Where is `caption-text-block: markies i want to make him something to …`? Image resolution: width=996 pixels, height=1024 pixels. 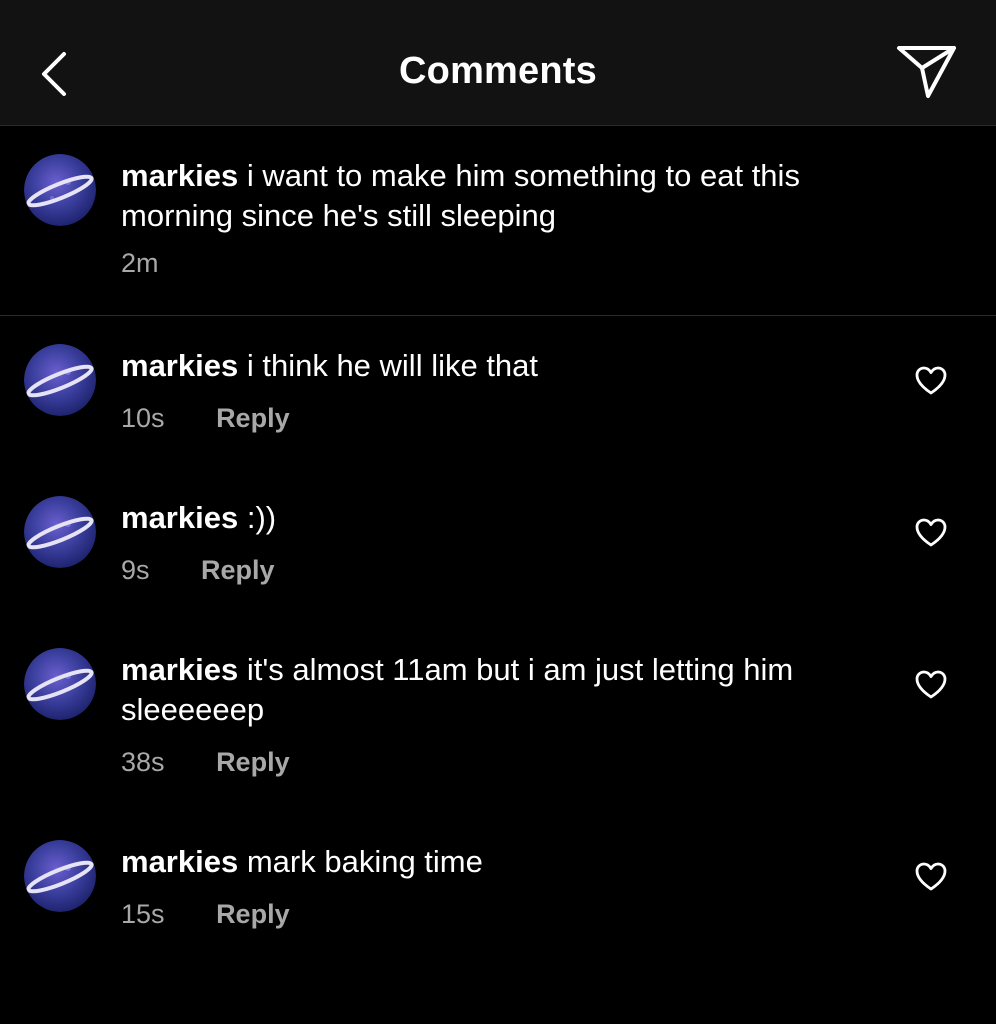 caption-text-block: markies i want to make him something to … is located at coordinates (511, 196).